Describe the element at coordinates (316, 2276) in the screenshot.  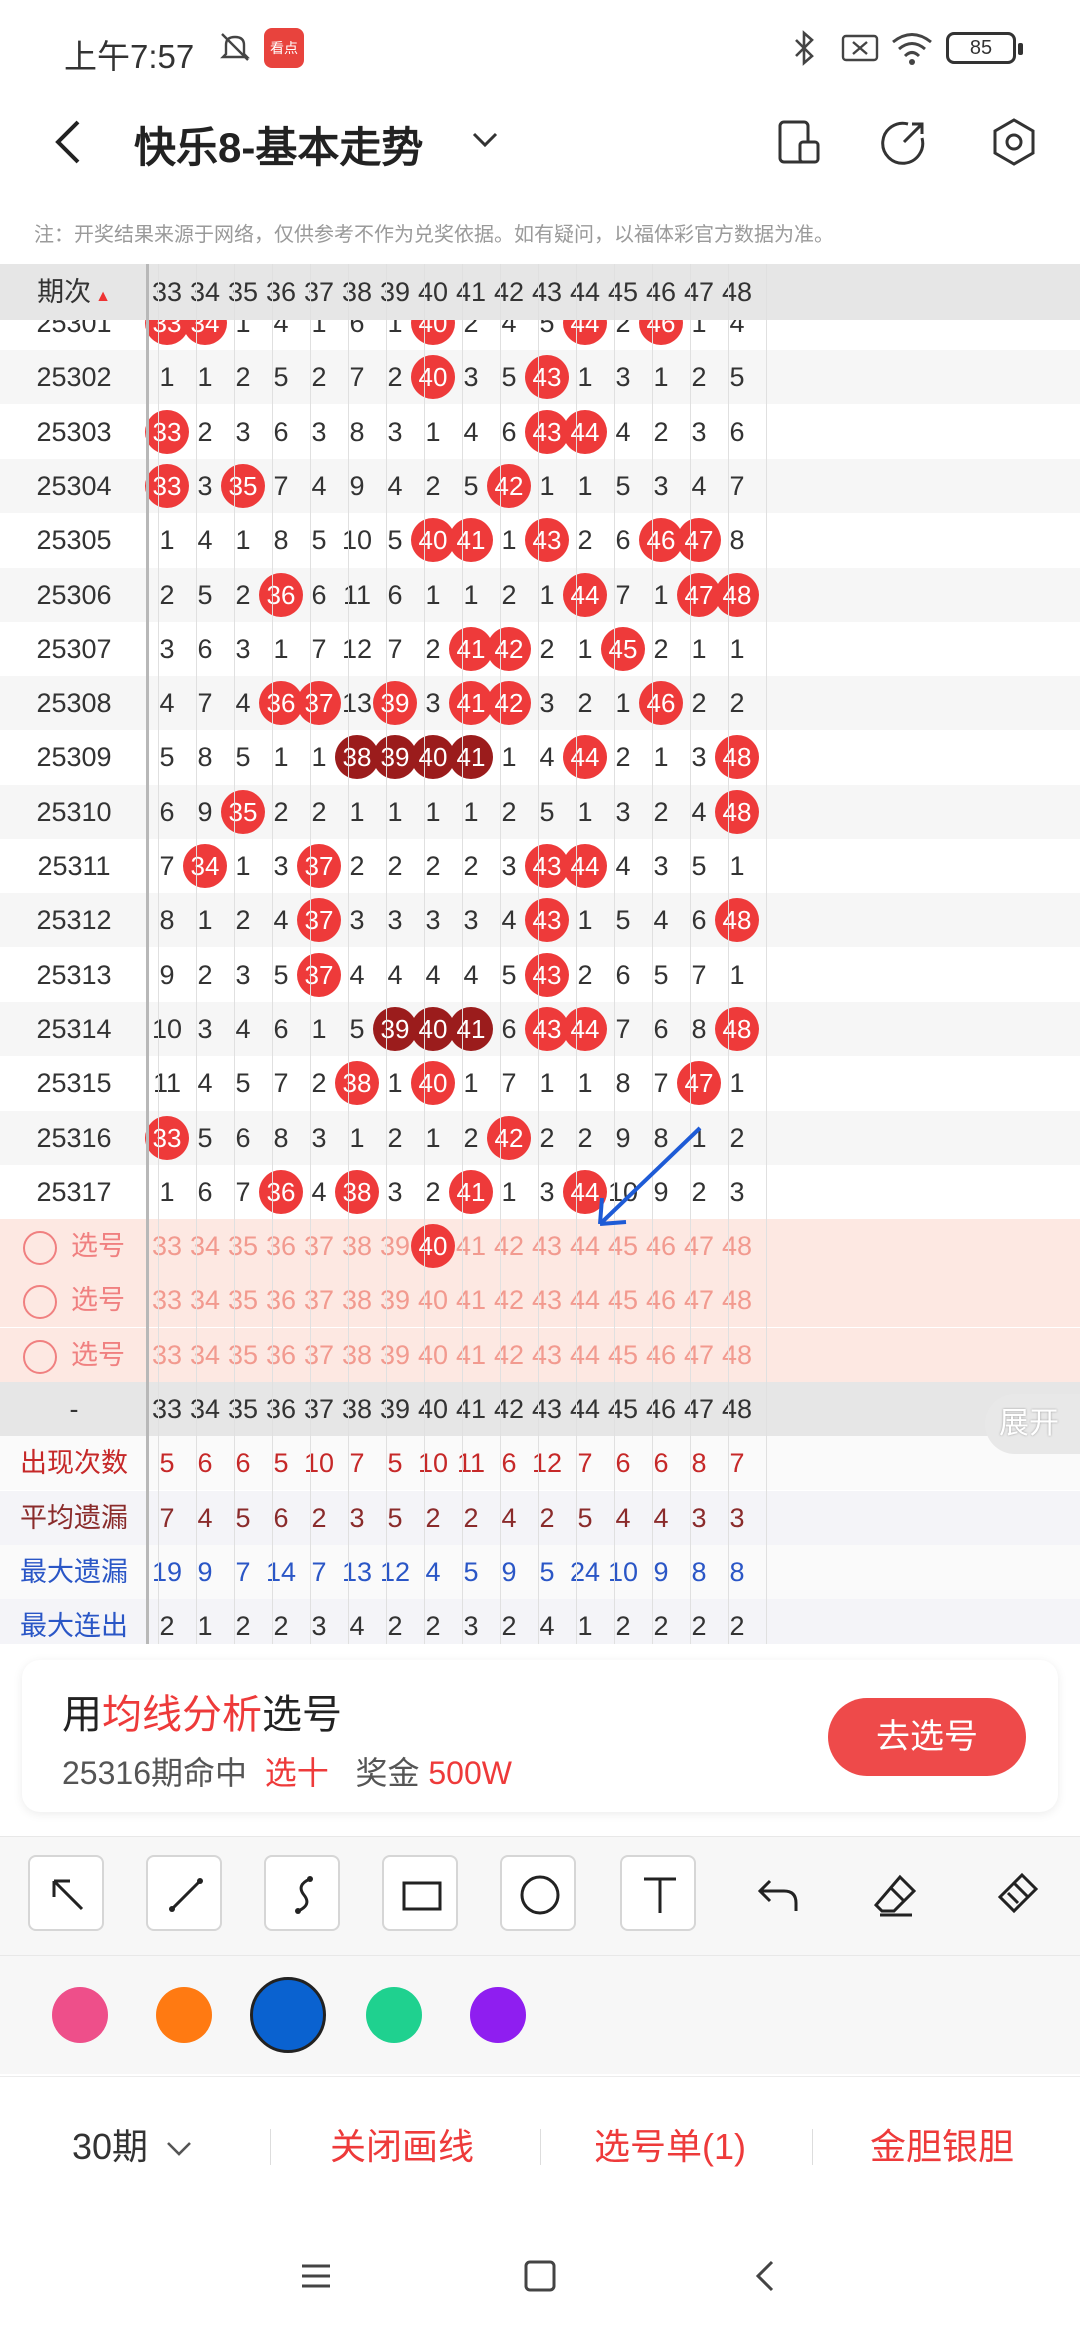
I see `menu-icon` at that location.